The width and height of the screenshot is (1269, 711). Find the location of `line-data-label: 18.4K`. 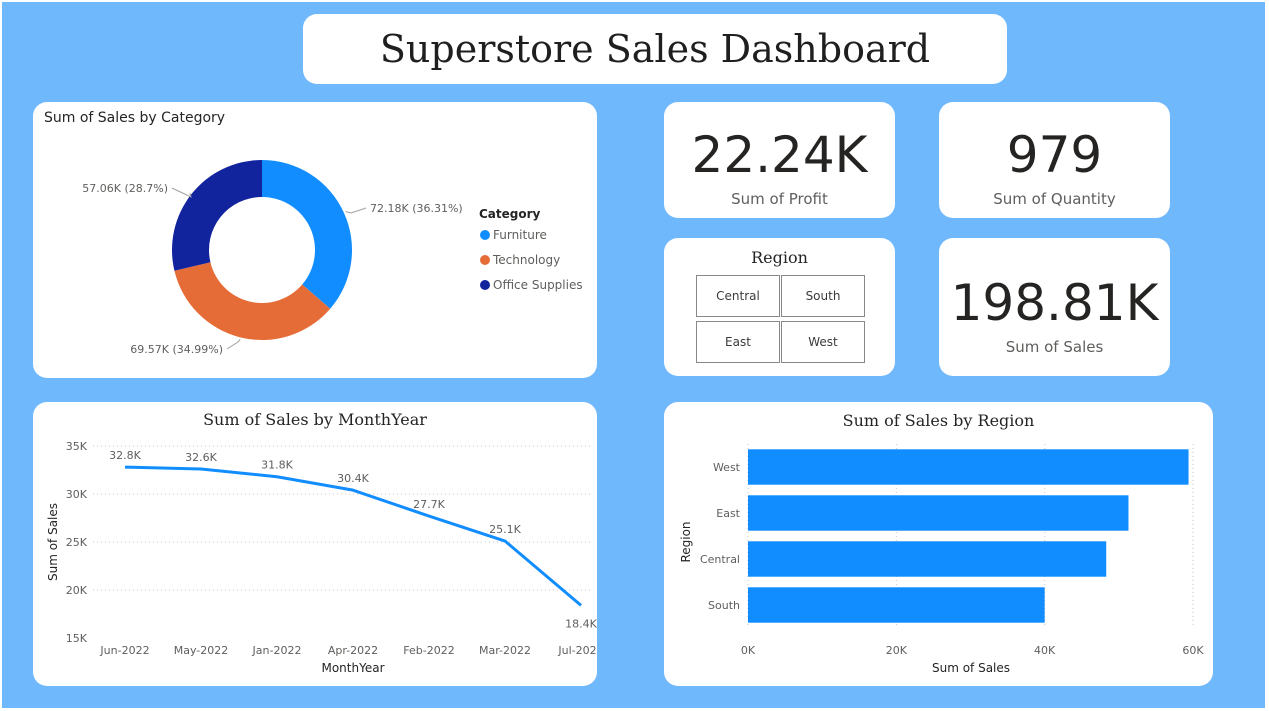

line-data-label: 18.4K is located at coordinates (581, 623).